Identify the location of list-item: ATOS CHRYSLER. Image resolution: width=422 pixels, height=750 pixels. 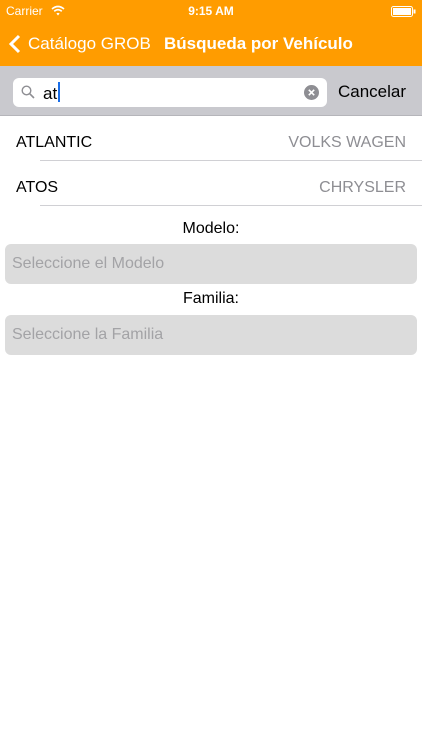
(211, 183).